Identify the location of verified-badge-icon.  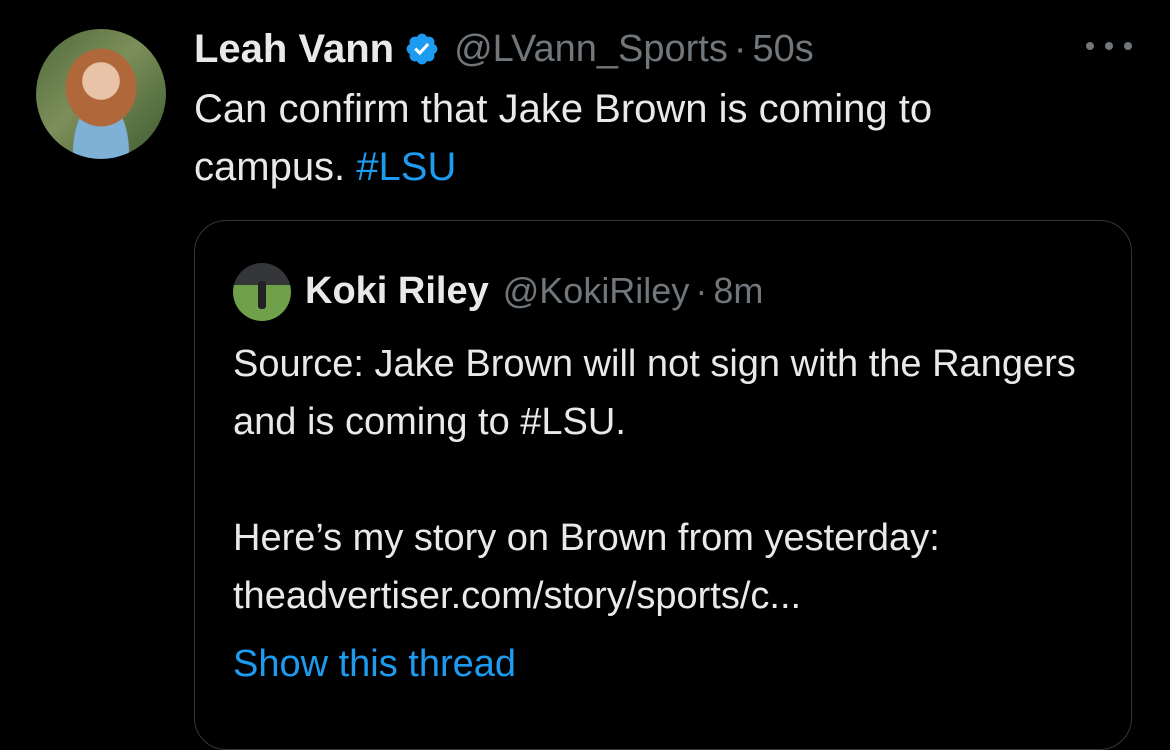
(422, 49).